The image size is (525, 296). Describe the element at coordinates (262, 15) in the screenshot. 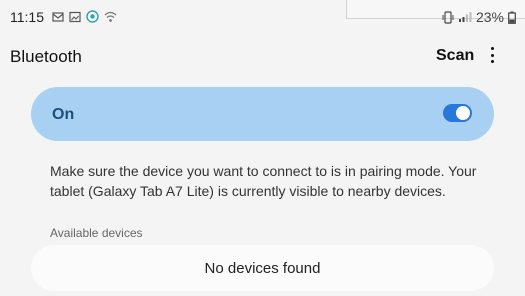

I see `status-bar: 11:15 23%` at that location.